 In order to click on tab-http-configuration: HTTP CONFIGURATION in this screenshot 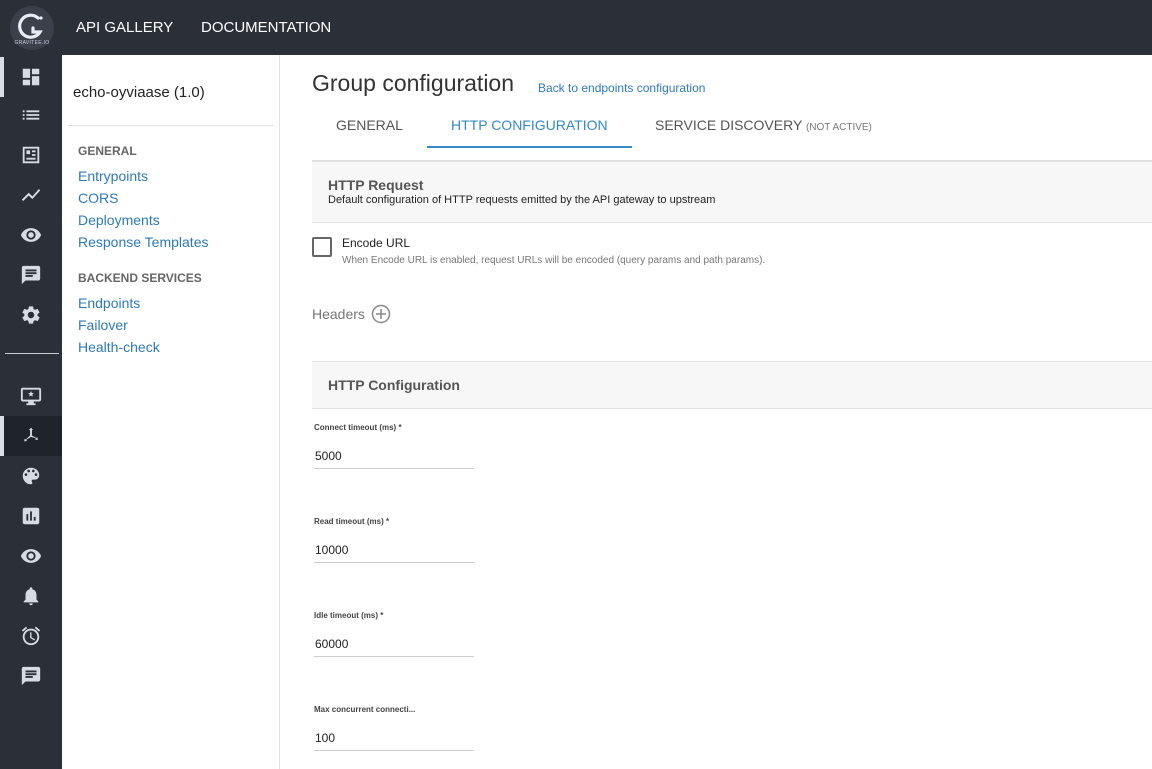, I will do `click(529, 125)`.